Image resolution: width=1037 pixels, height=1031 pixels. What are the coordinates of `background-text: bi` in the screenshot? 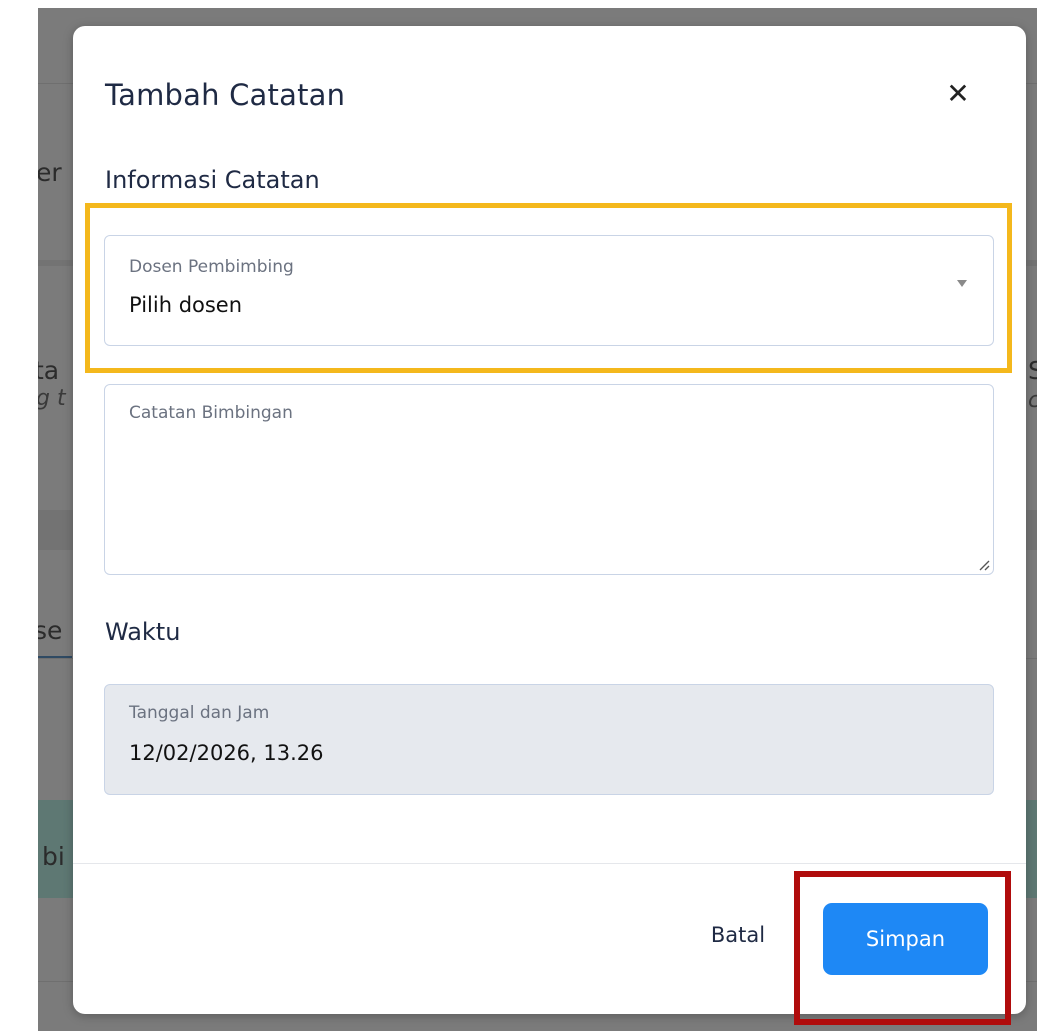 It's located at (53, 856).